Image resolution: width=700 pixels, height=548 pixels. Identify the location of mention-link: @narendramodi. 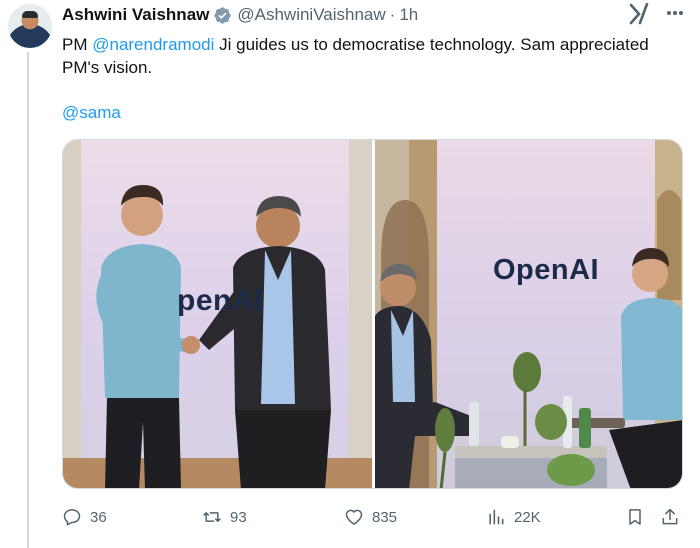
(153, 44).